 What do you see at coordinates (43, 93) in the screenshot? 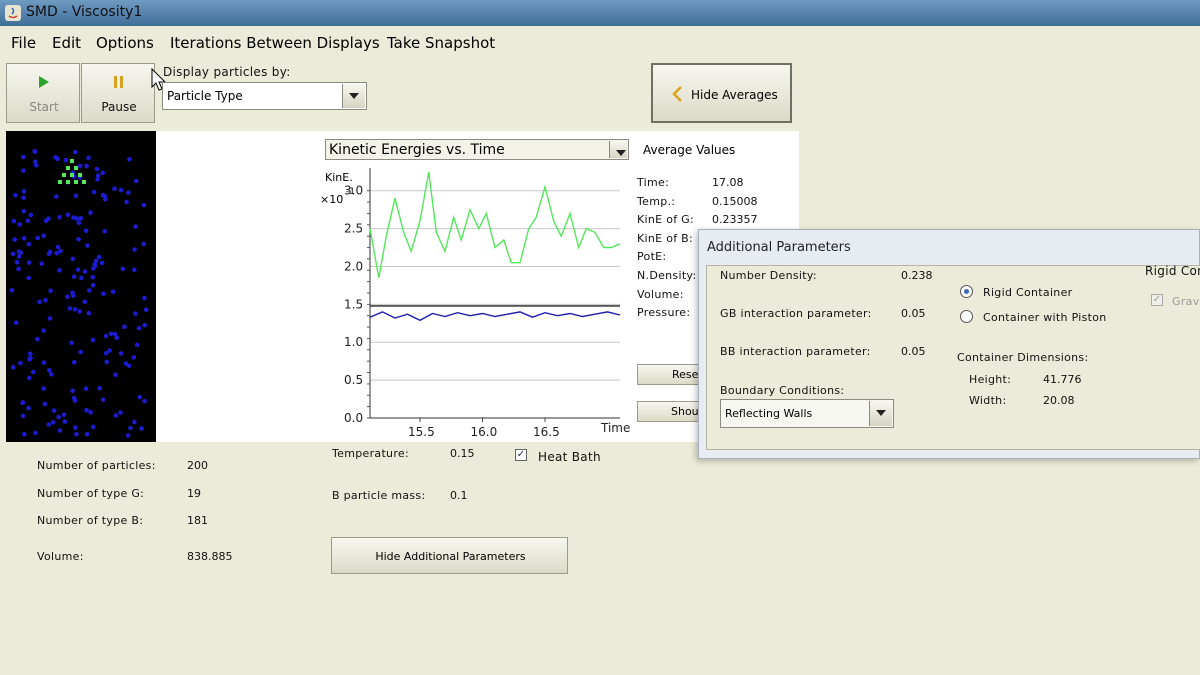
I see `start-button: Start` at bounding box center [43, 93].